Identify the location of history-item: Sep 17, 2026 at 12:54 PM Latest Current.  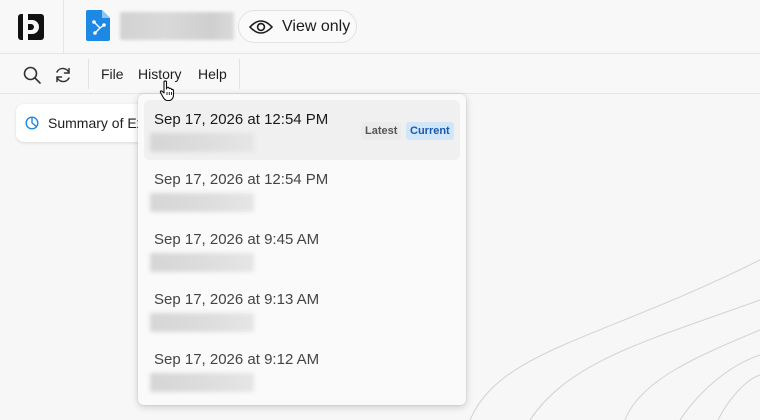
(302, 130).